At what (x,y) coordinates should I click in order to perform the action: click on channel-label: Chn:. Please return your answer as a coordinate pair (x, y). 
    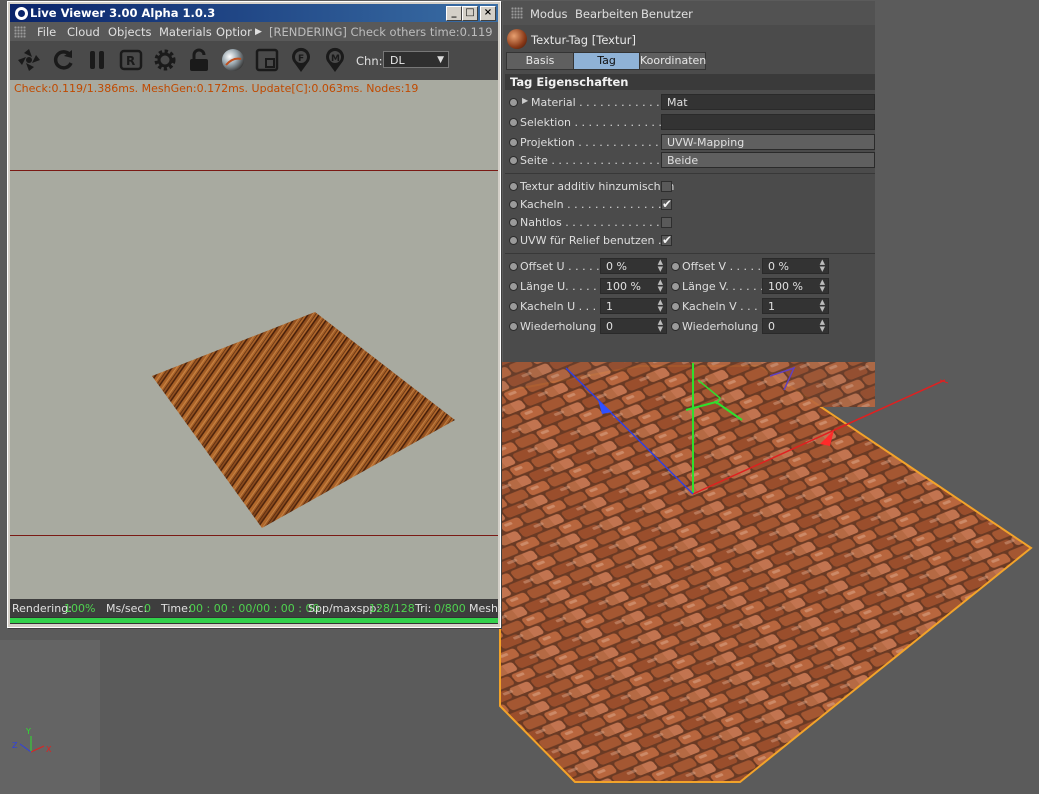
    Looking at the image, I should click on (369, 61).